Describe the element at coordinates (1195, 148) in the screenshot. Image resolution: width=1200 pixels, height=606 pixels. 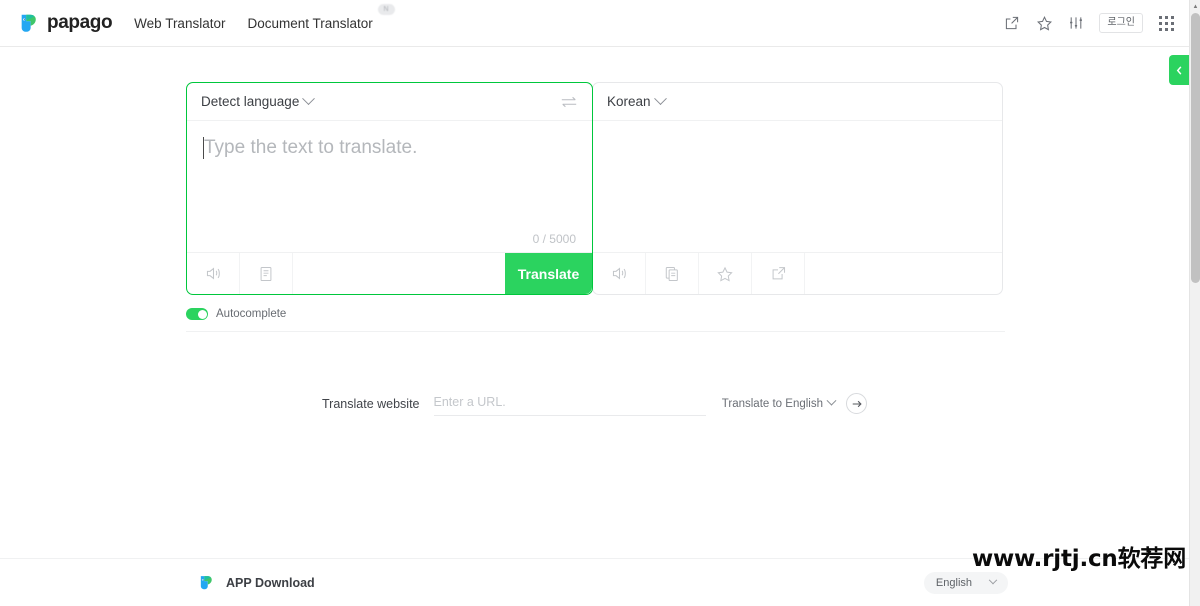
I see `scrollbar-thumb` at that location.